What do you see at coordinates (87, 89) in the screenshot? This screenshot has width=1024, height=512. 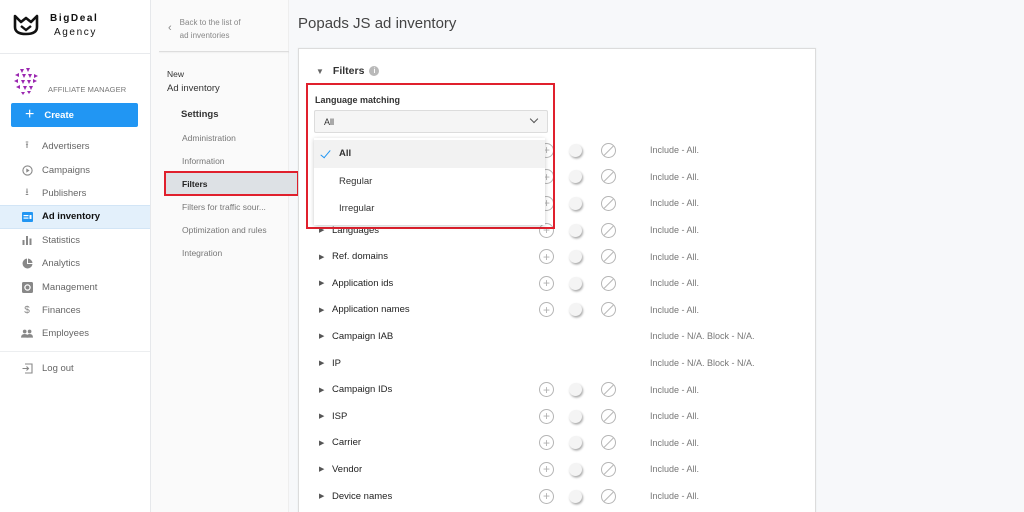 I see `role-label: AFFILIATE MANAGER` at bounding box center [87, 89].